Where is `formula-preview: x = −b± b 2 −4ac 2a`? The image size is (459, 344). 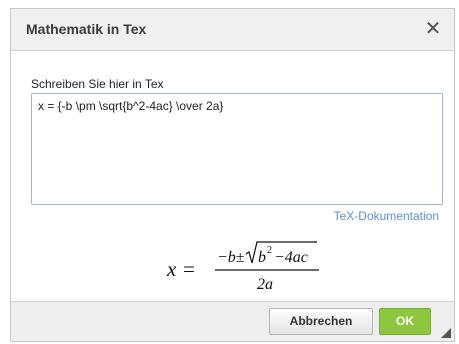 formula-preview: x = −b± b 2 −4ac 2a is located at coordinates (242, 267).